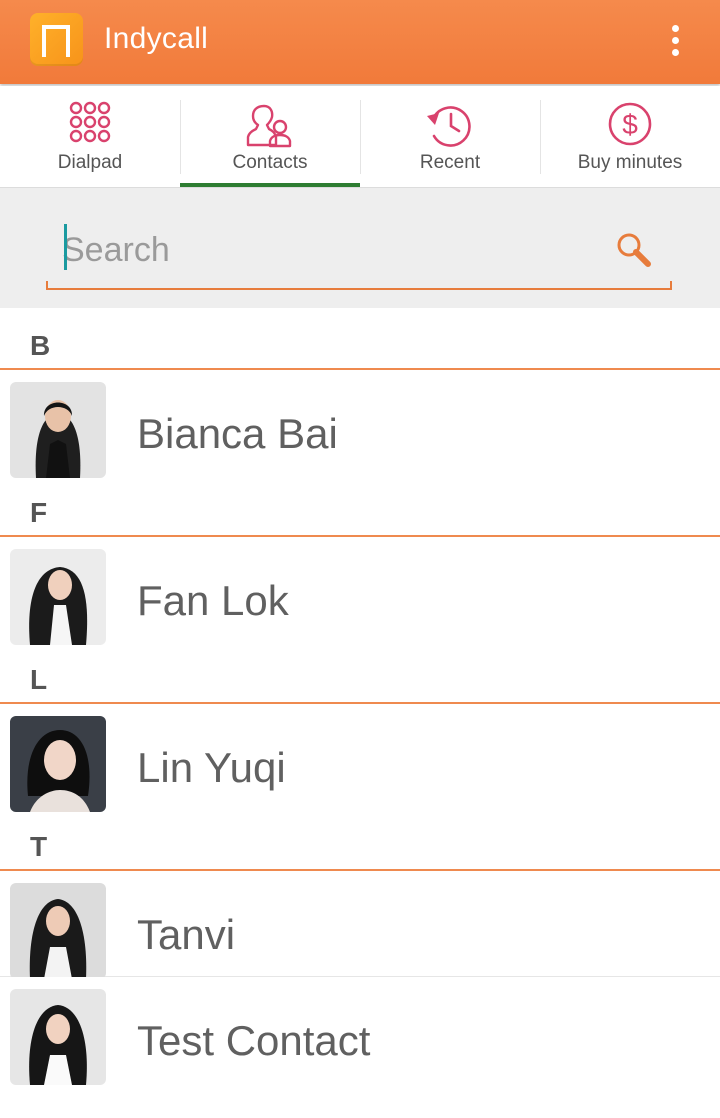  I want to click on section-letter: L, so click(39, 679).